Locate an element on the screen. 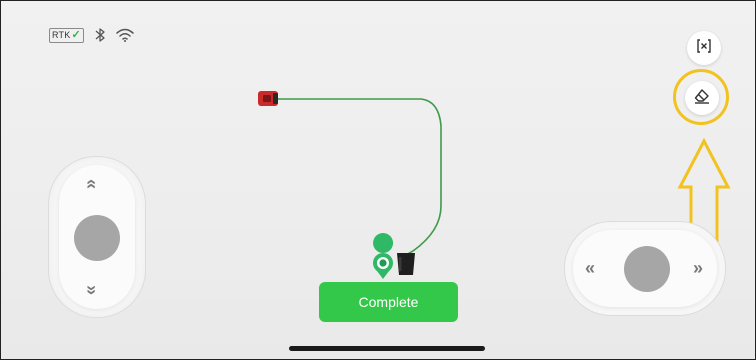 The image size is (756, 360). eraser-button is located at coordinates (702, 98).